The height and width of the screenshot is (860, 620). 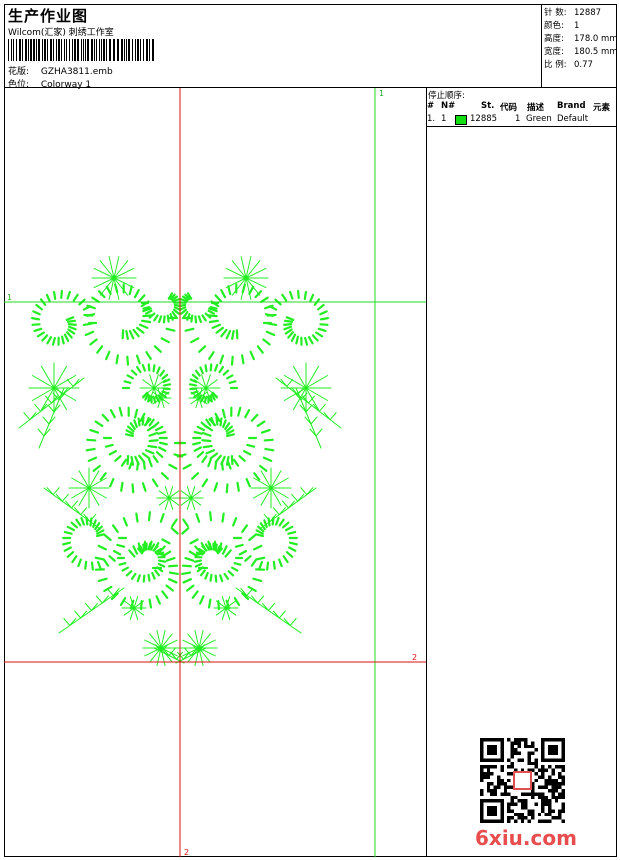 What do you see at coordinates (61, 33) in the screenshot?
I see `company-name: Wilcom(汇家) 刺绣工作室` at bounding box center [61, 33].